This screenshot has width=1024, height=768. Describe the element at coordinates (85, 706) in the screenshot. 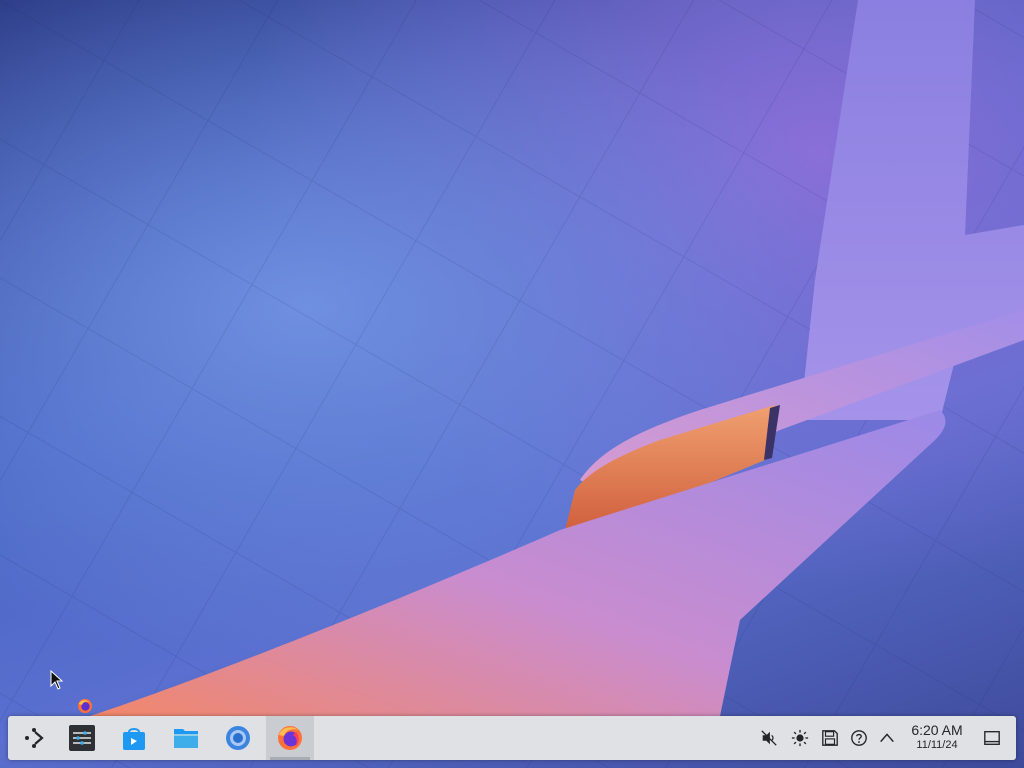

I see `desktop-firefox-icon` at that location.